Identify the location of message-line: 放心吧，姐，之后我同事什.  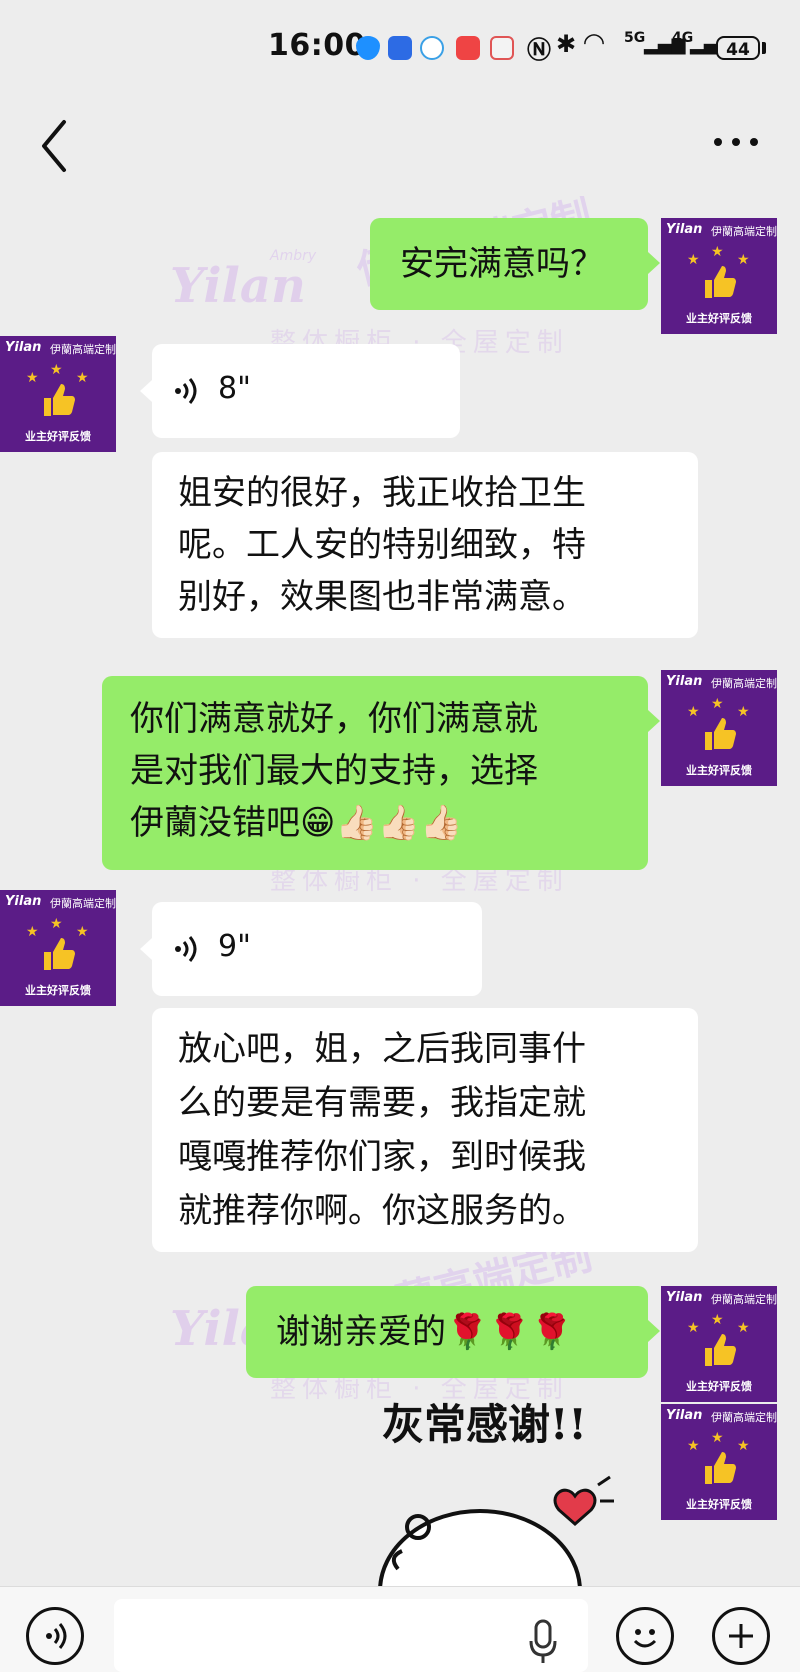
(382, 1049).